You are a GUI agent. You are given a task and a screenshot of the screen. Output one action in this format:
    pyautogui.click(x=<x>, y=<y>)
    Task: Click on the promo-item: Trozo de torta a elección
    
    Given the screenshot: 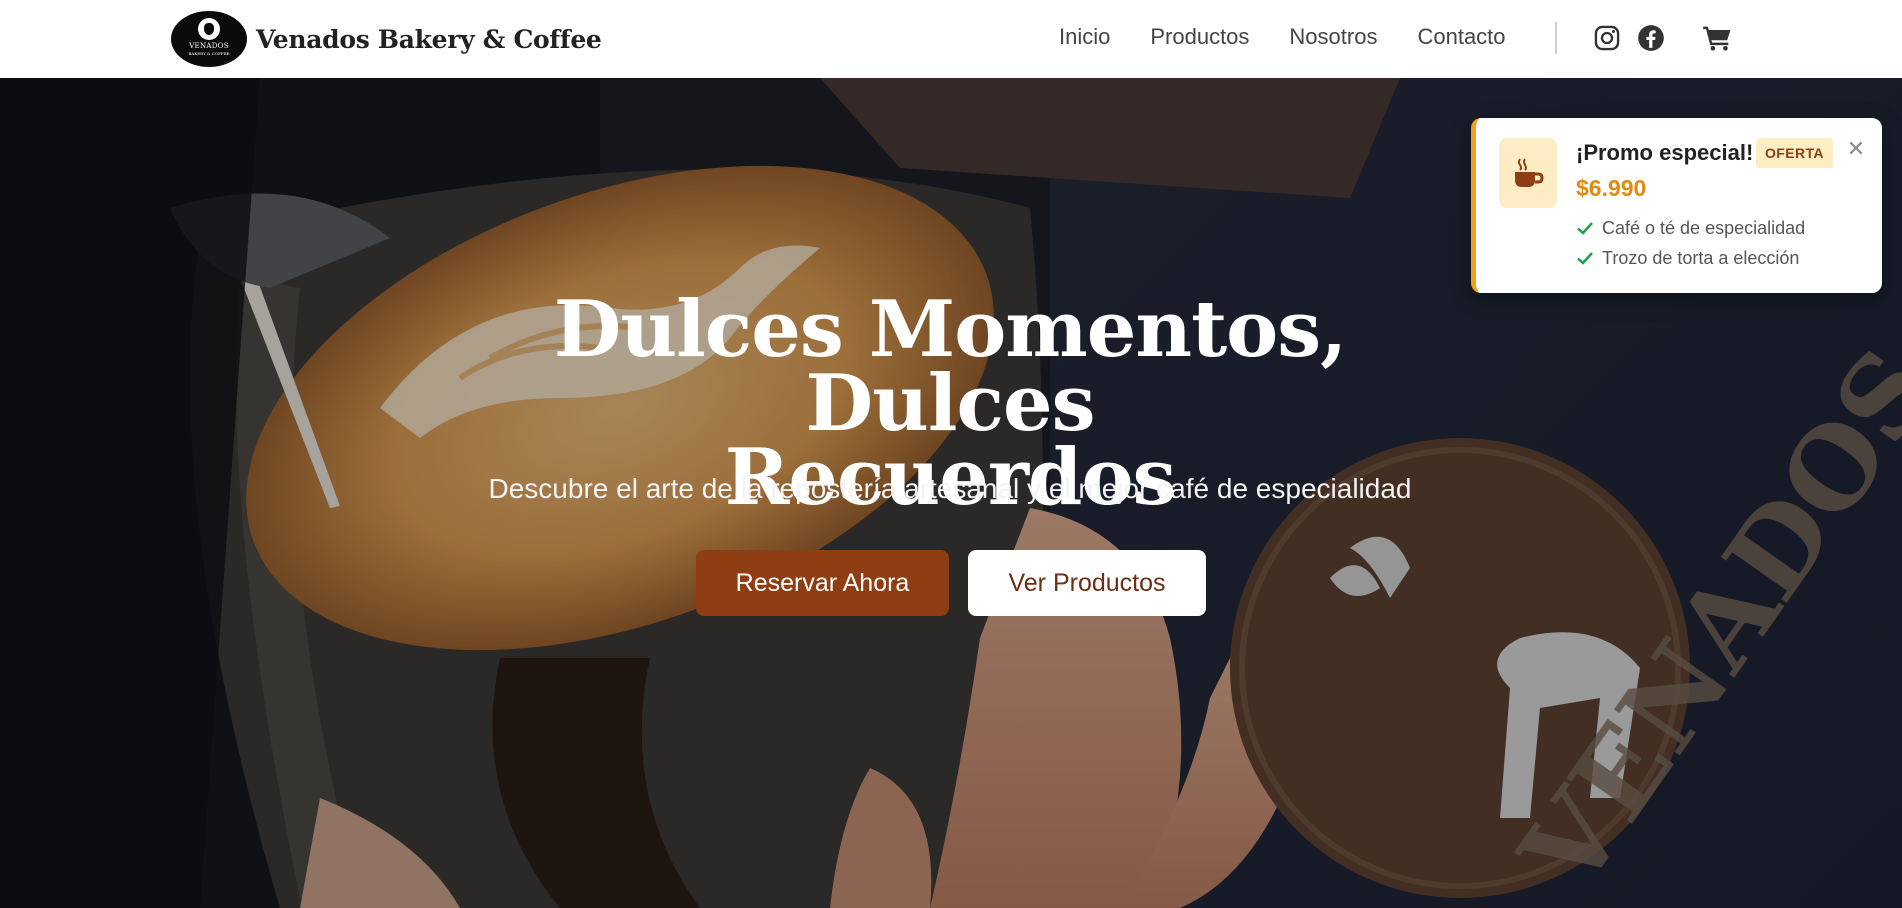 What is the action you would take?
    pyautogui.click(x=1687, y=258)
    